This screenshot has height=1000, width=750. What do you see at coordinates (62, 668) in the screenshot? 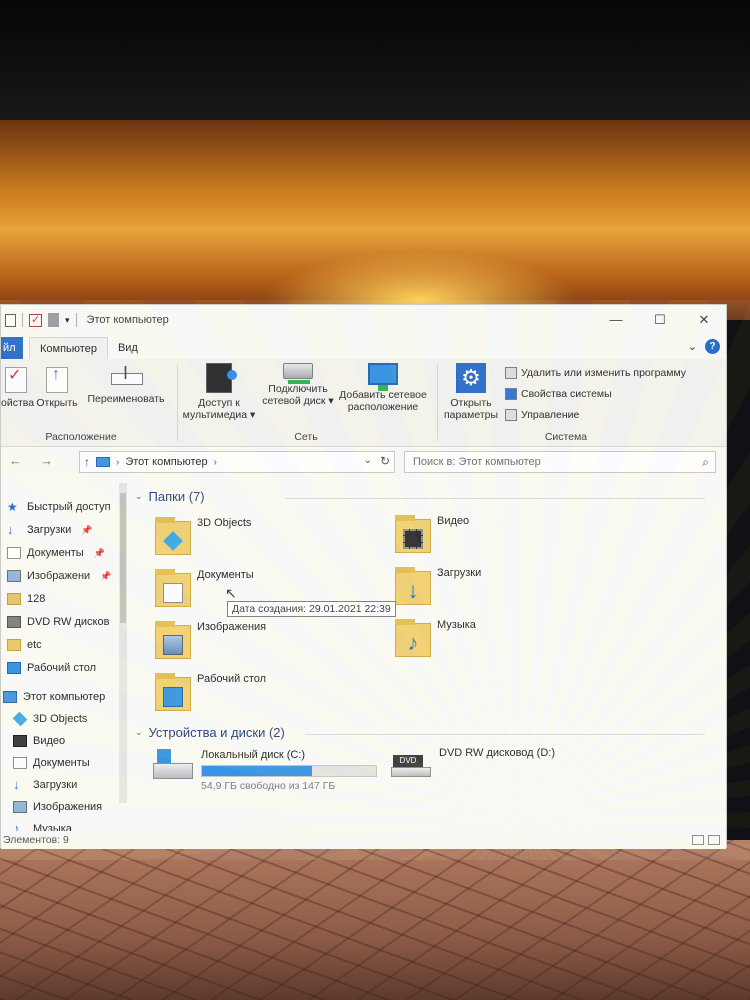
I see `nav-item-label: Рабочий стол` at bounding box center [62, 668].